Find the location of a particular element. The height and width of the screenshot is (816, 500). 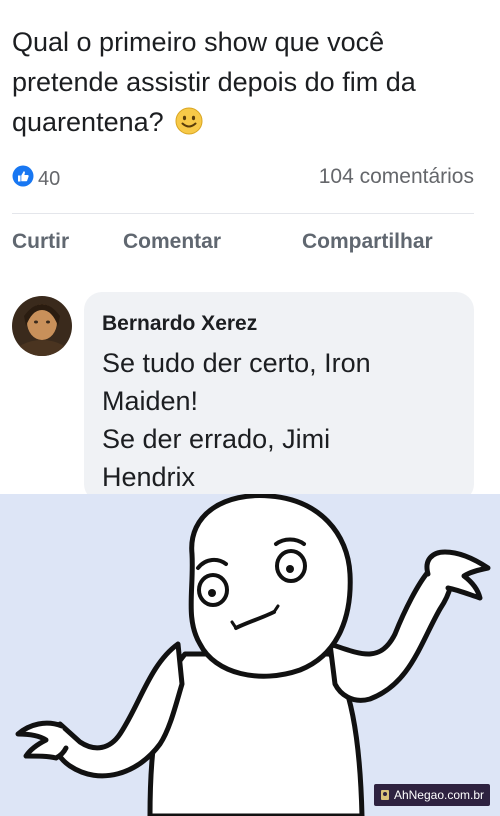

logo-icon is located at coordinates (384, 795).